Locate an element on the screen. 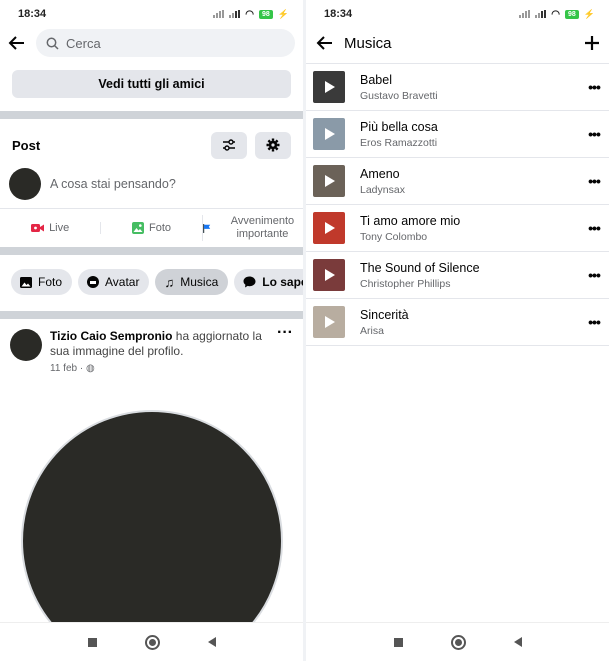 The width and height of the screenshot is (610, 661). photo-button: Foto is located at coordinates (150, 228).